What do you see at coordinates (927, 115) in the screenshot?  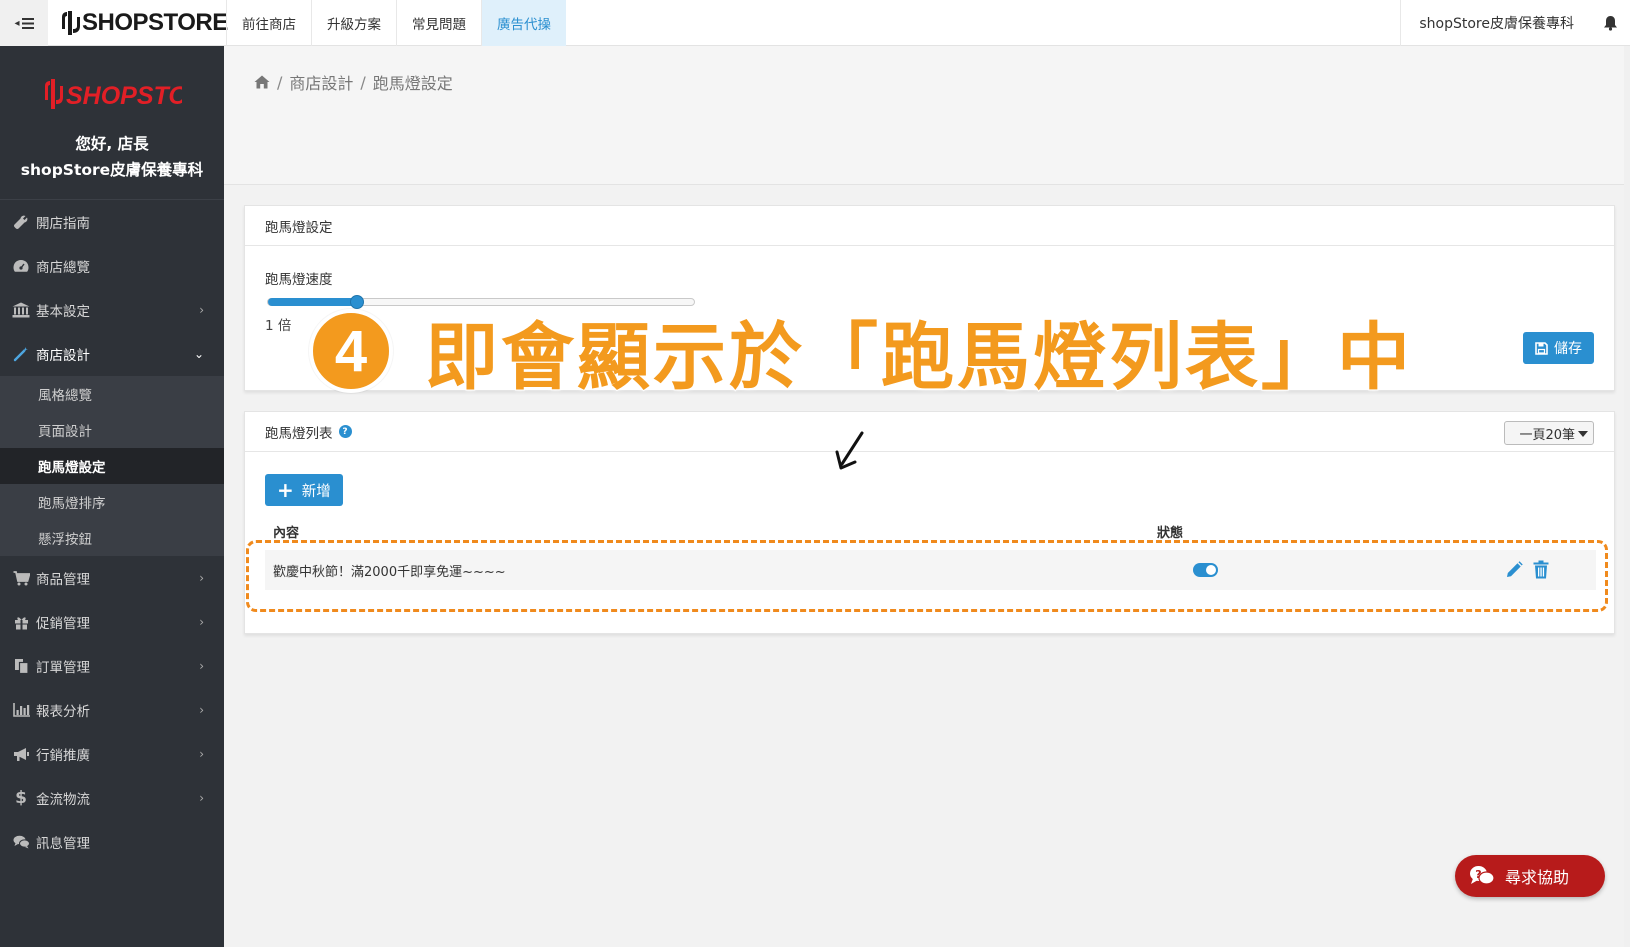 I see `page-header: / 商店設計 / 跑馬燈設定` at bounding box center [927, 115].